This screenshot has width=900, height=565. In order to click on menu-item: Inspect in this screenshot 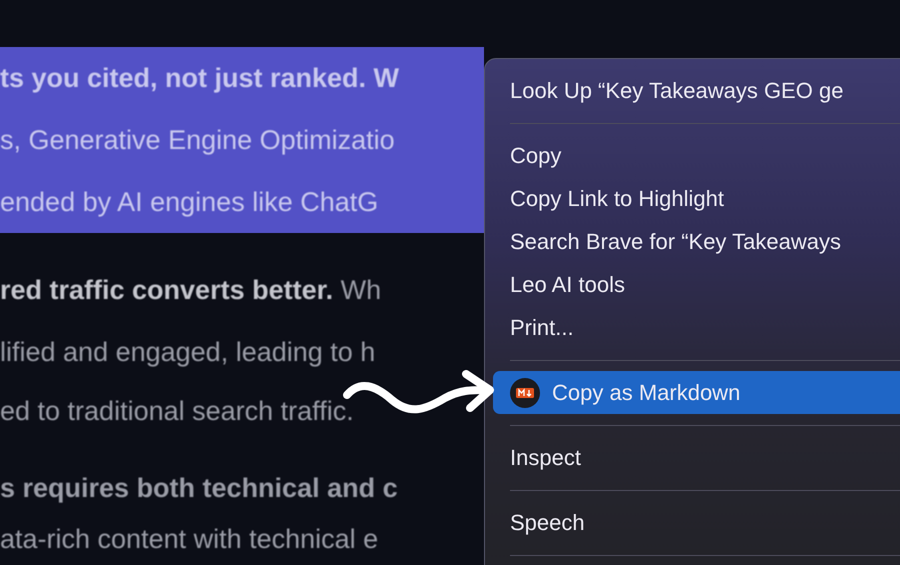, I will do `click(692, 457)`.